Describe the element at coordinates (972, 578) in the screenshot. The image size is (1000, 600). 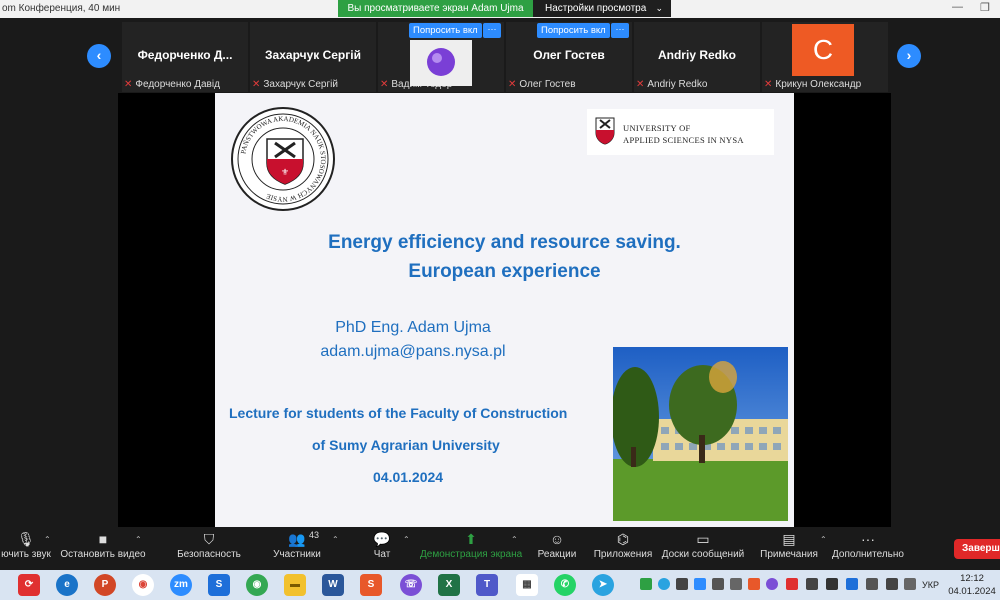
I see `clock-time: 12:12` at that location.